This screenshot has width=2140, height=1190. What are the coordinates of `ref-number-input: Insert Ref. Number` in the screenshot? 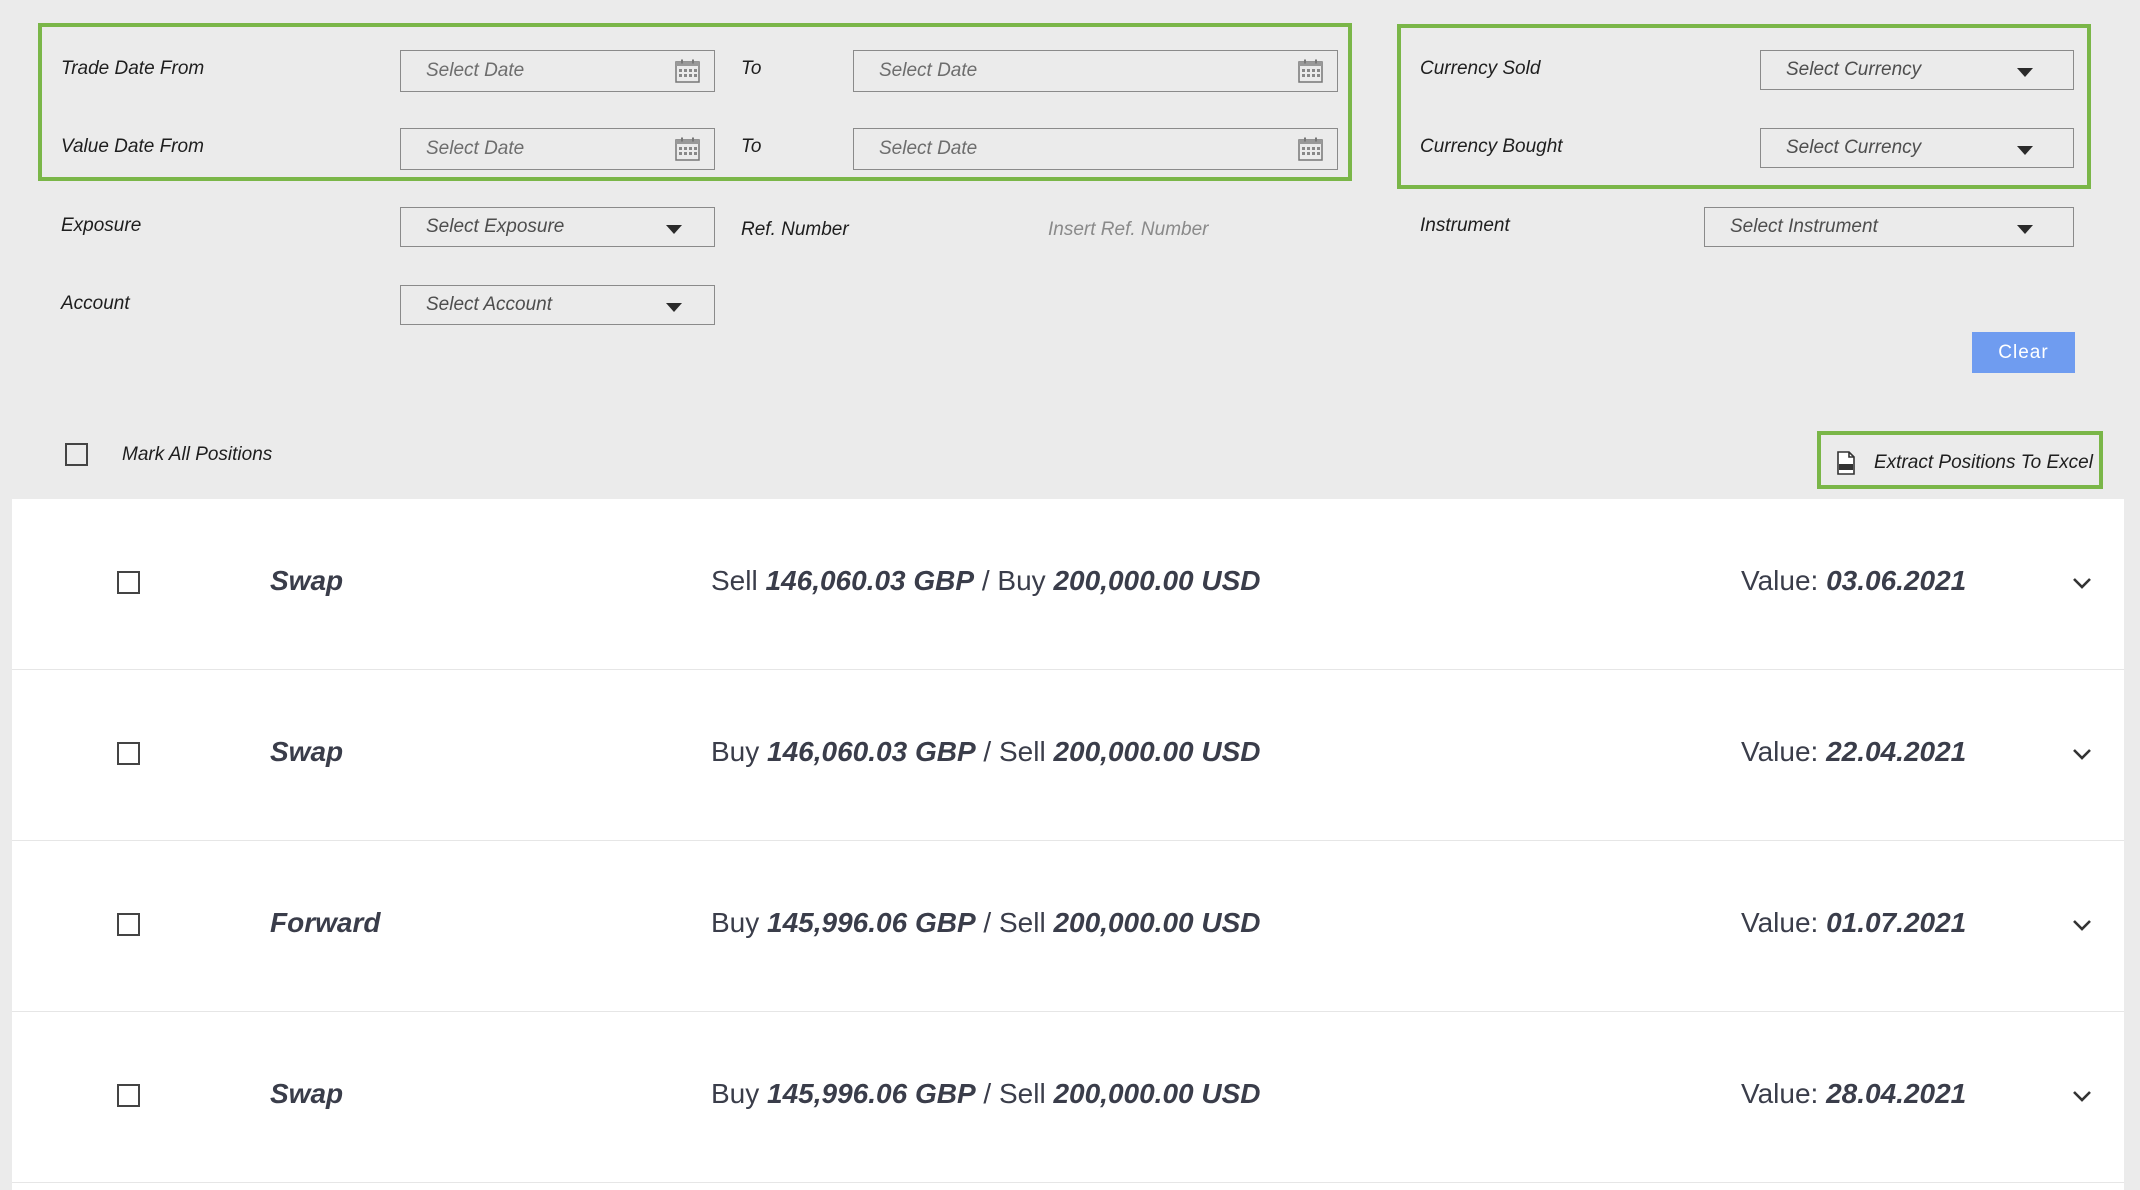 It's located at (1128, 230).